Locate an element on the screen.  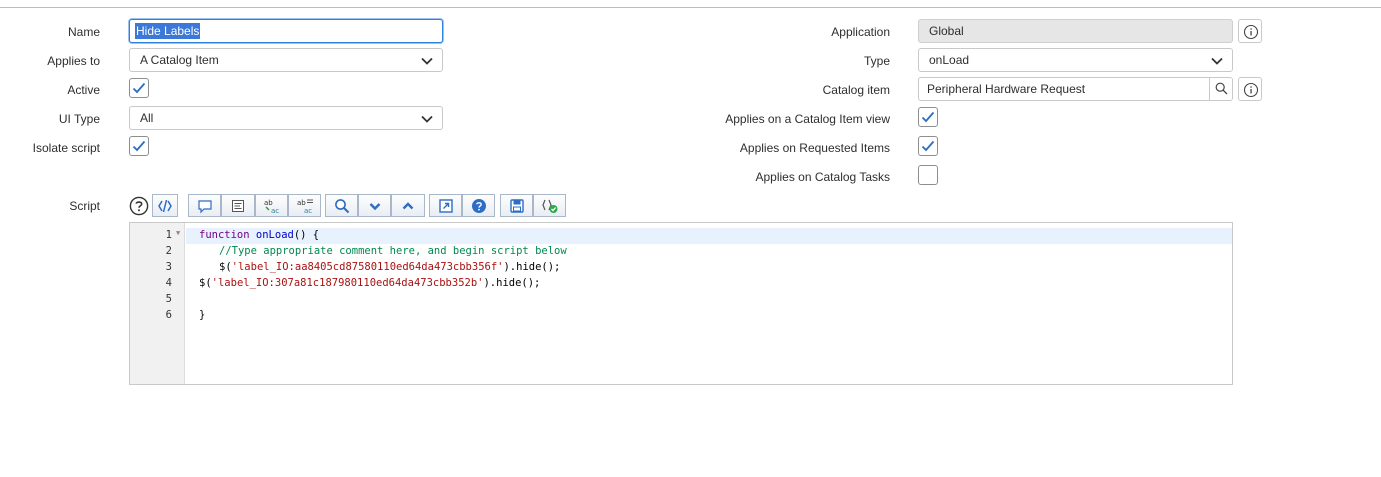
line-number: 2 is located at coordinates (168, 251).